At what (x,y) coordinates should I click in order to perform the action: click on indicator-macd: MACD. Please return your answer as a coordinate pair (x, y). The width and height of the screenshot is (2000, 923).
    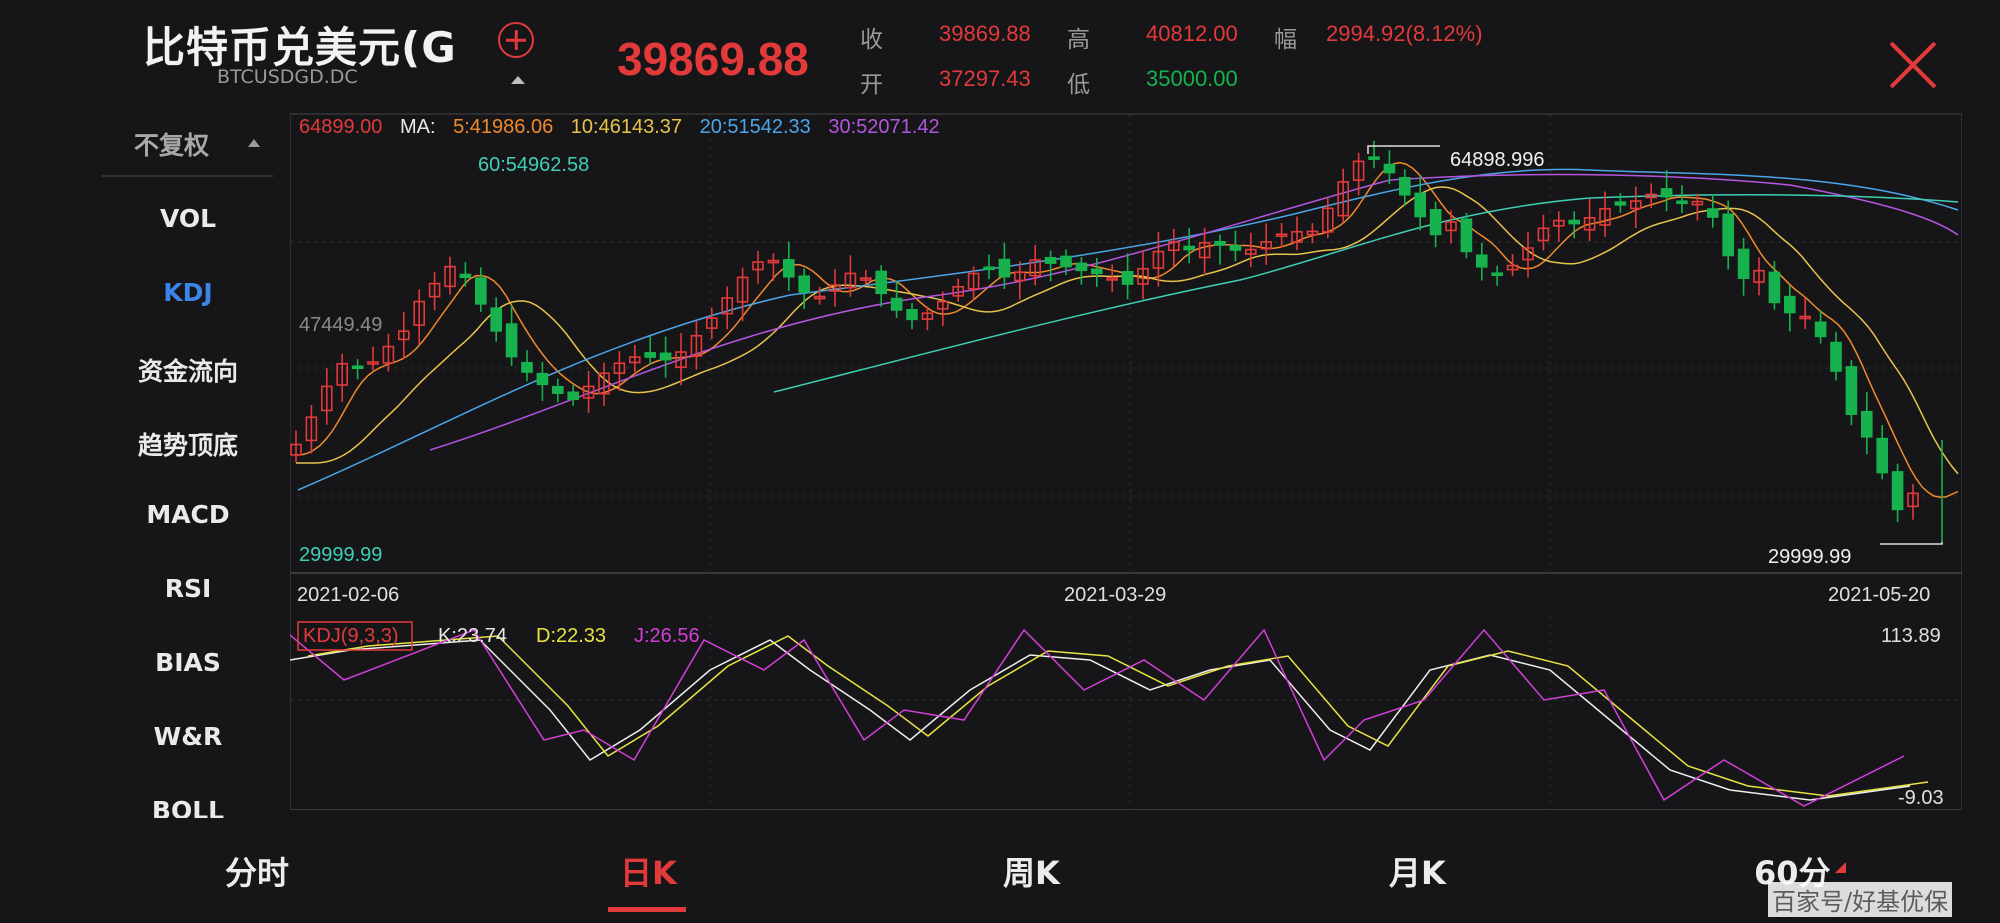
    Looking at the image, I should click on (188, 514).